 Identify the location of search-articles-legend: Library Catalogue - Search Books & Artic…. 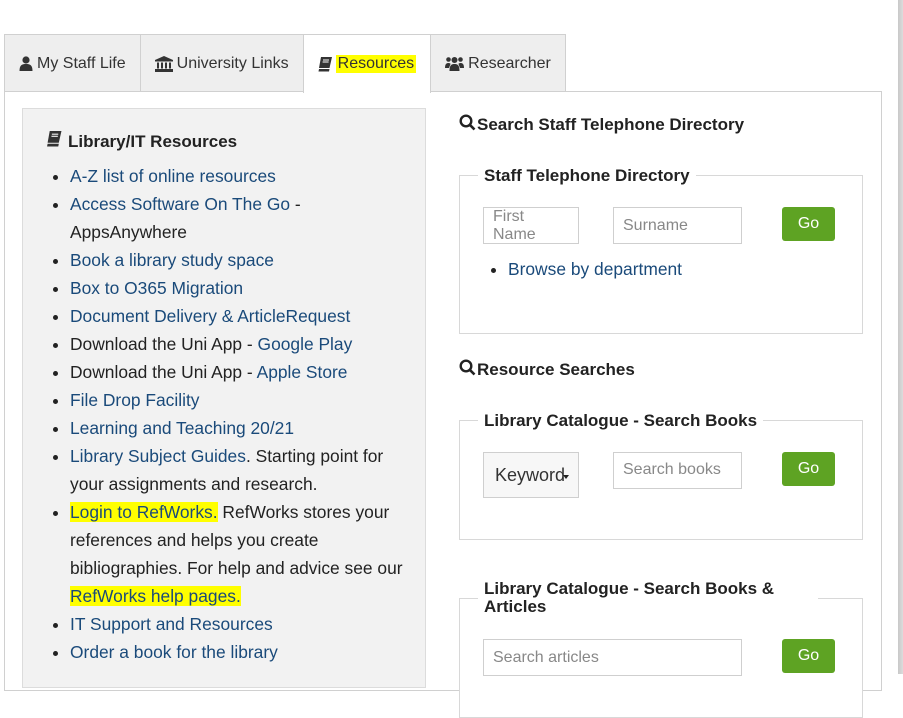
(648, 598).